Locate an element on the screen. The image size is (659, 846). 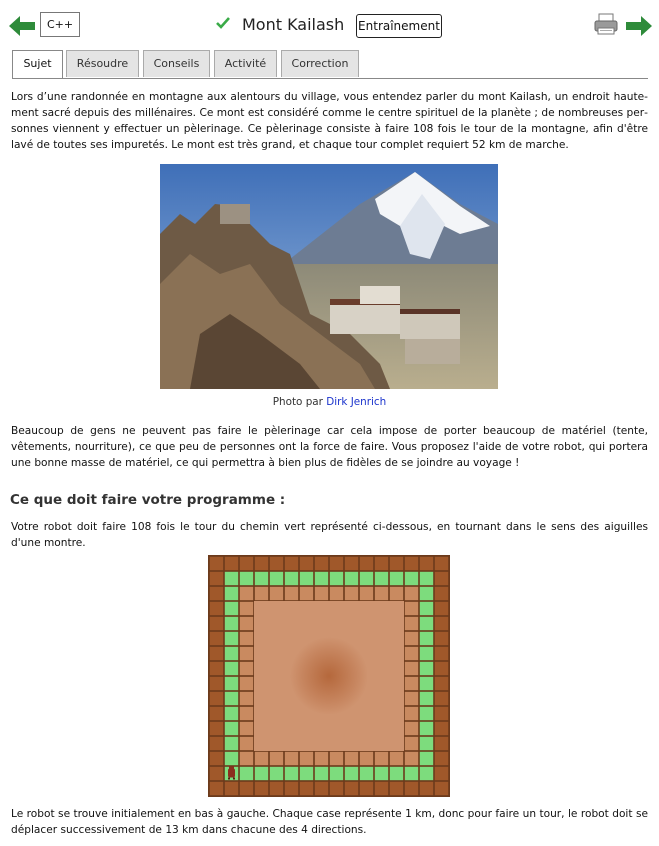
tab-conseils: Conseils is located at coordinates (176, 63).